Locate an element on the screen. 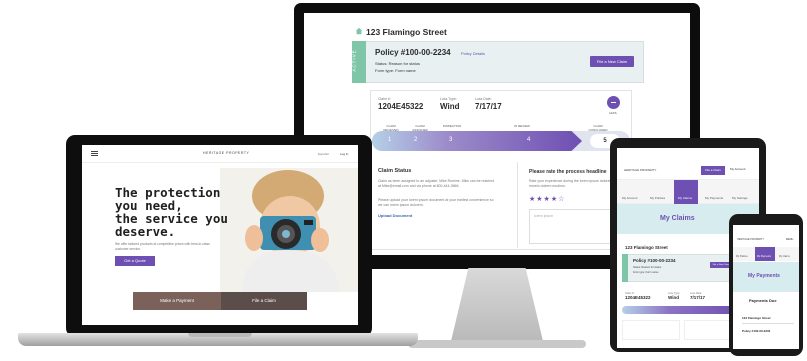 The height and width of the screenshot is (361, 807). step-label: INSPECTION is located at coordinates (452, 126).